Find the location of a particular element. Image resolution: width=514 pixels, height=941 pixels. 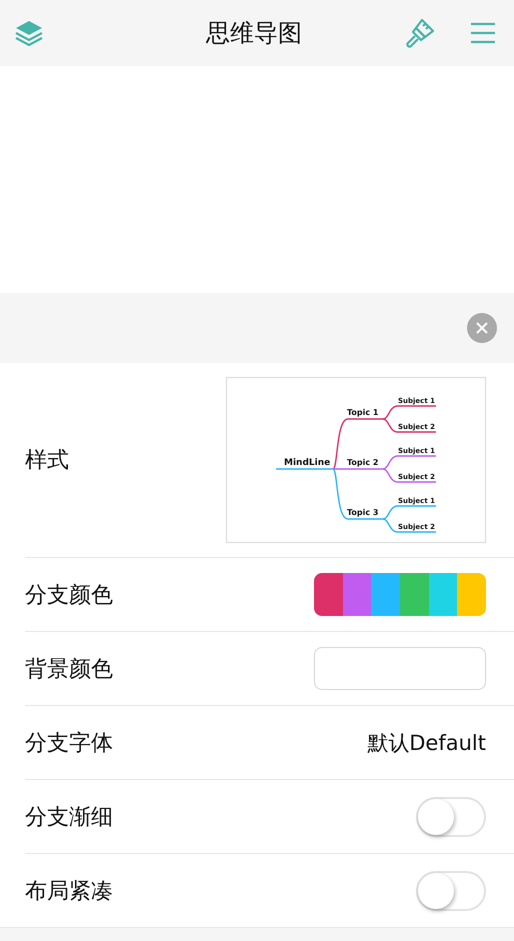

topic-label: Topic 3 is located at coordinates (362, 512).